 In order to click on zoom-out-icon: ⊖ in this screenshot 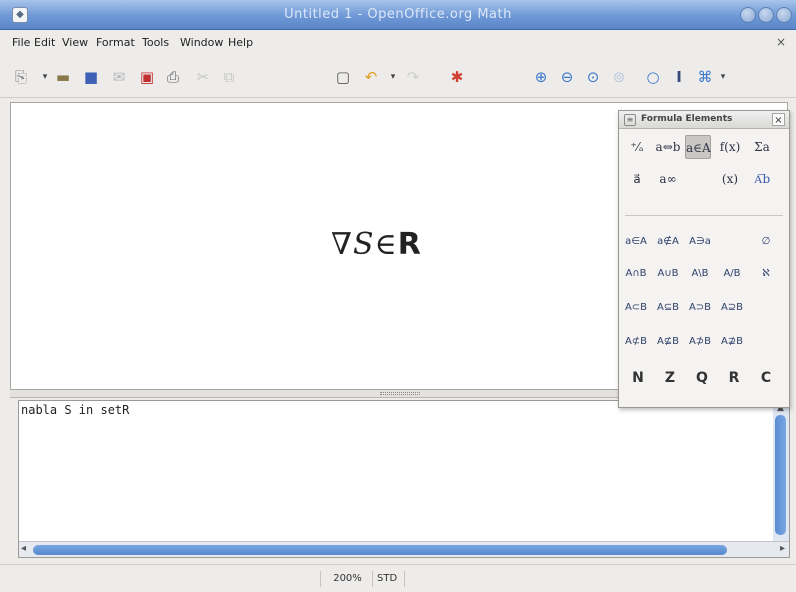, I will do `click(567, 77)`.